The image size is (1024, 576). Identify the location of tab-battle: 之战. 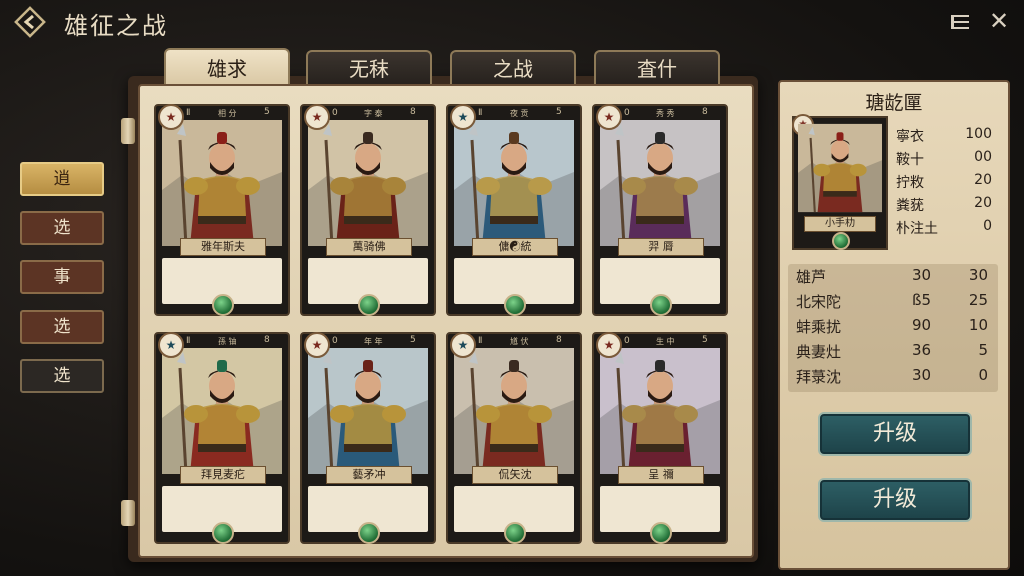
(513, 68).